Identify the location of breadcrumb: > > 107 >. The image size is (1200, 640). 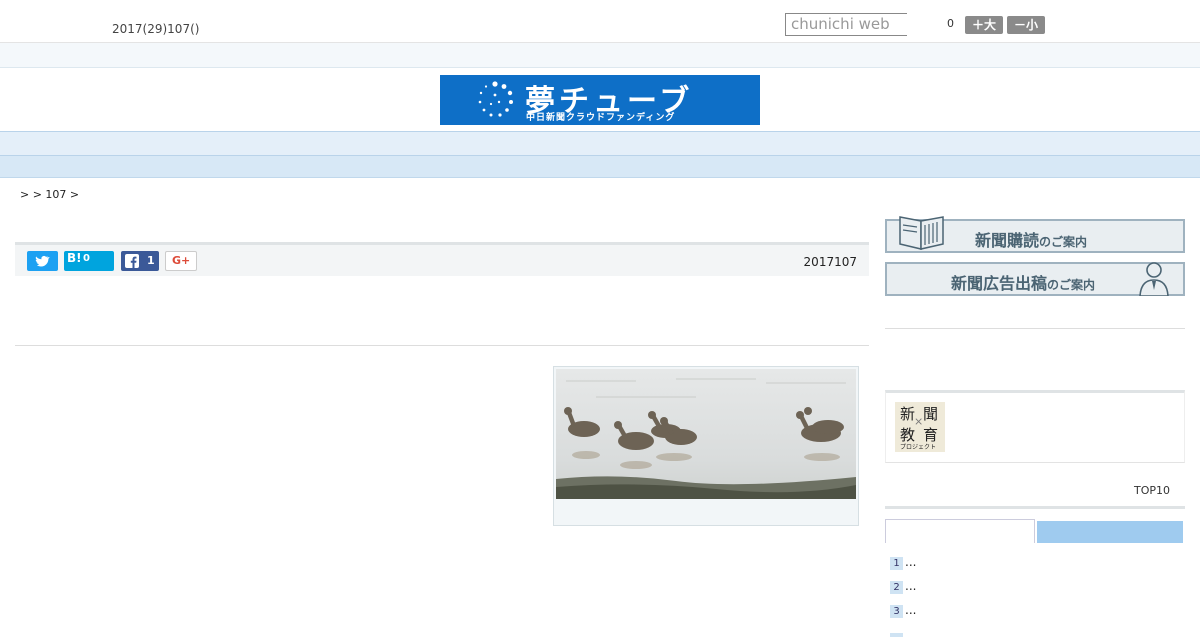
(49, 194).